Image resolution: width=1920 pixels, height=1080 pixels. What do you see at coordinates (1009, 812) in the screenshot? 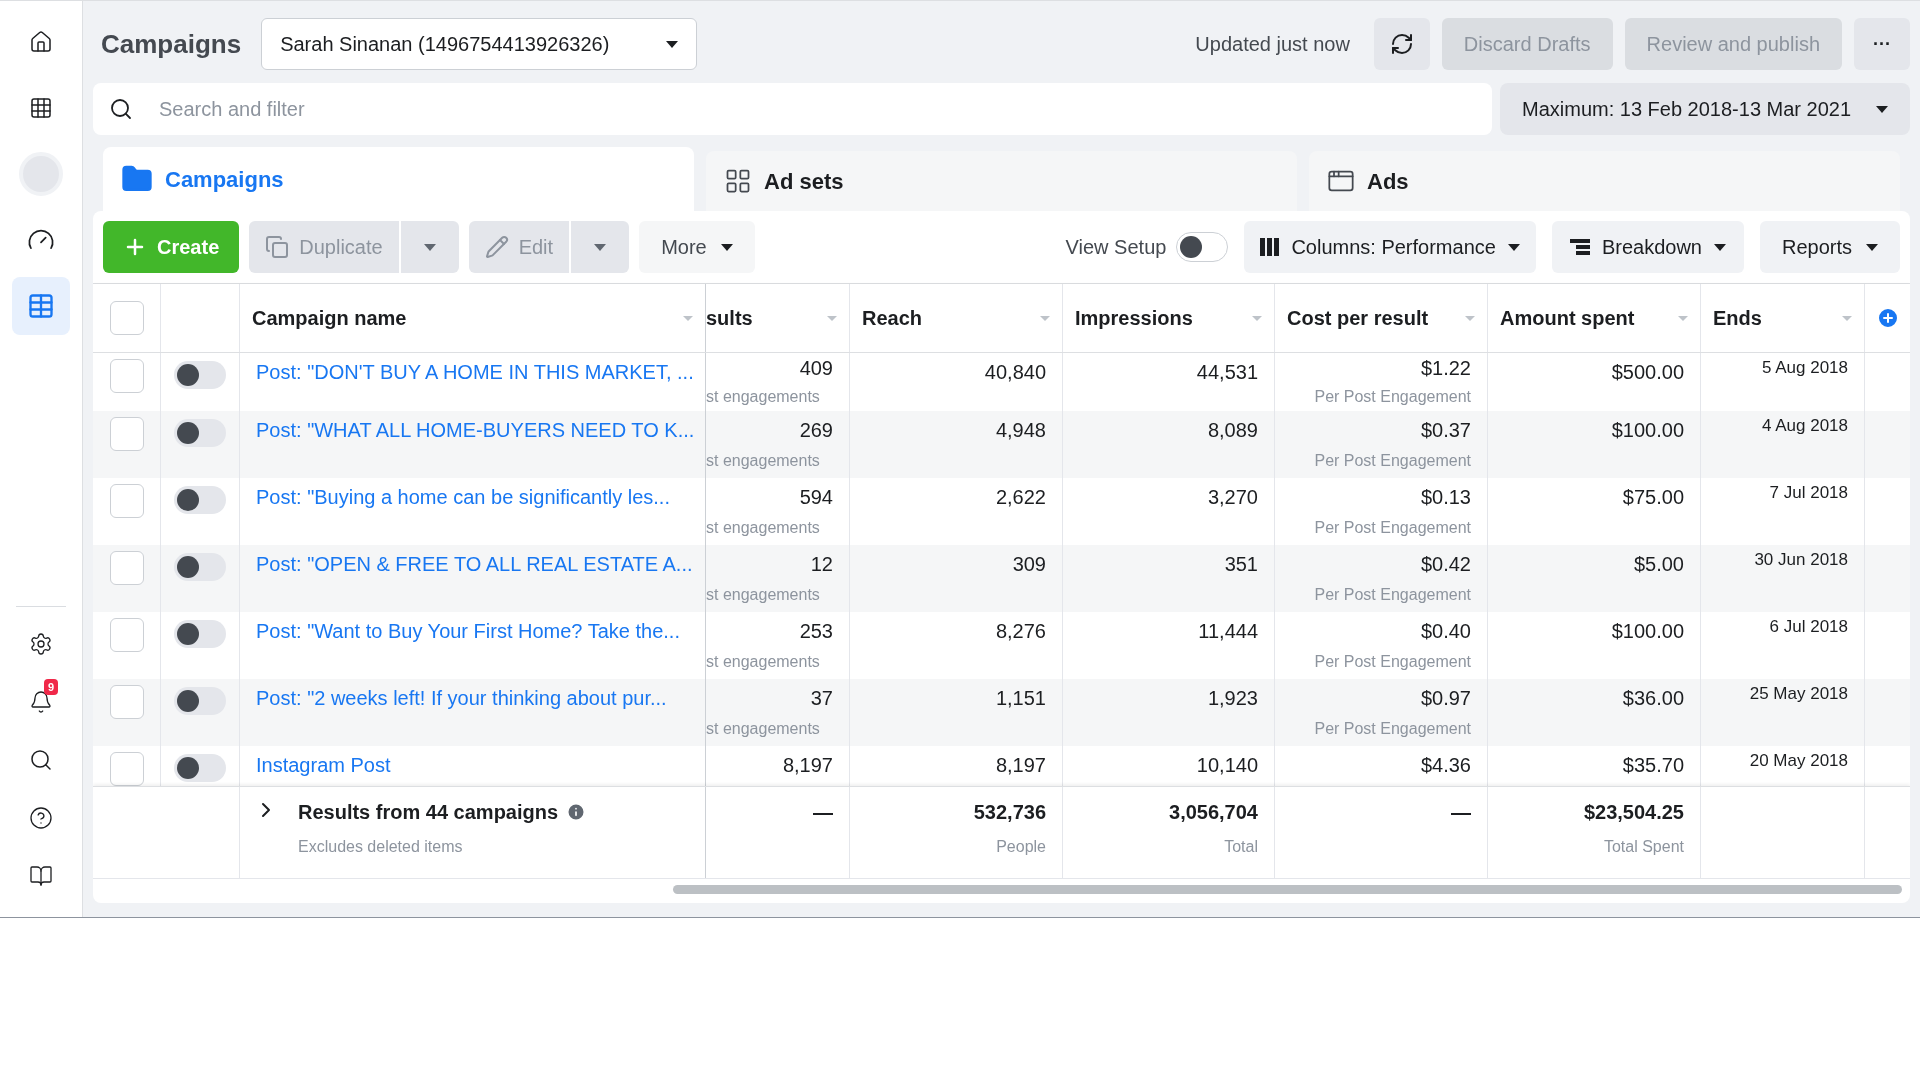
I see `reach-total: 532,736` at bounding box center [1009, 812].